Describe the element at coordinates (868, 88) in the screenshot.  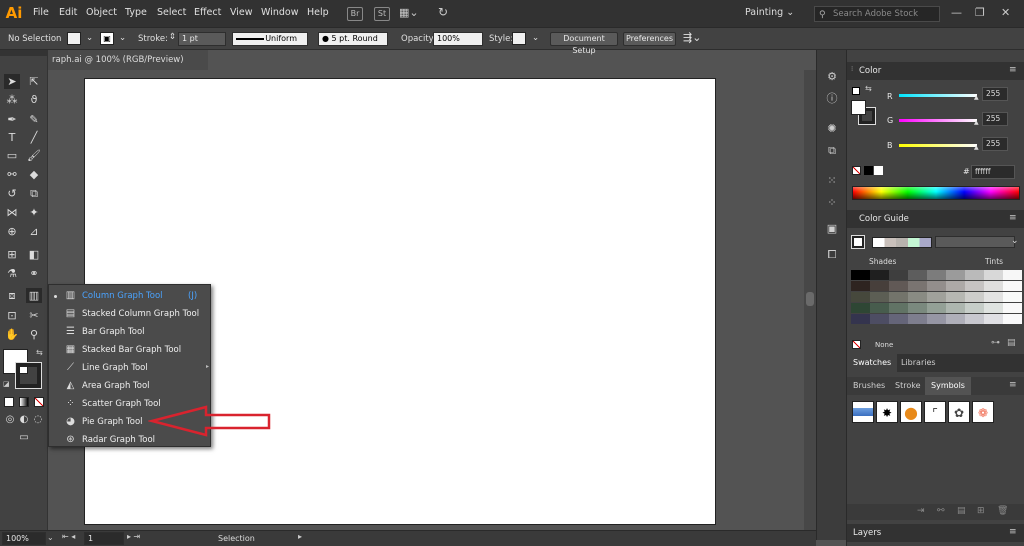
I see `swap-fill-stroke-icon: ⇆` at that location.